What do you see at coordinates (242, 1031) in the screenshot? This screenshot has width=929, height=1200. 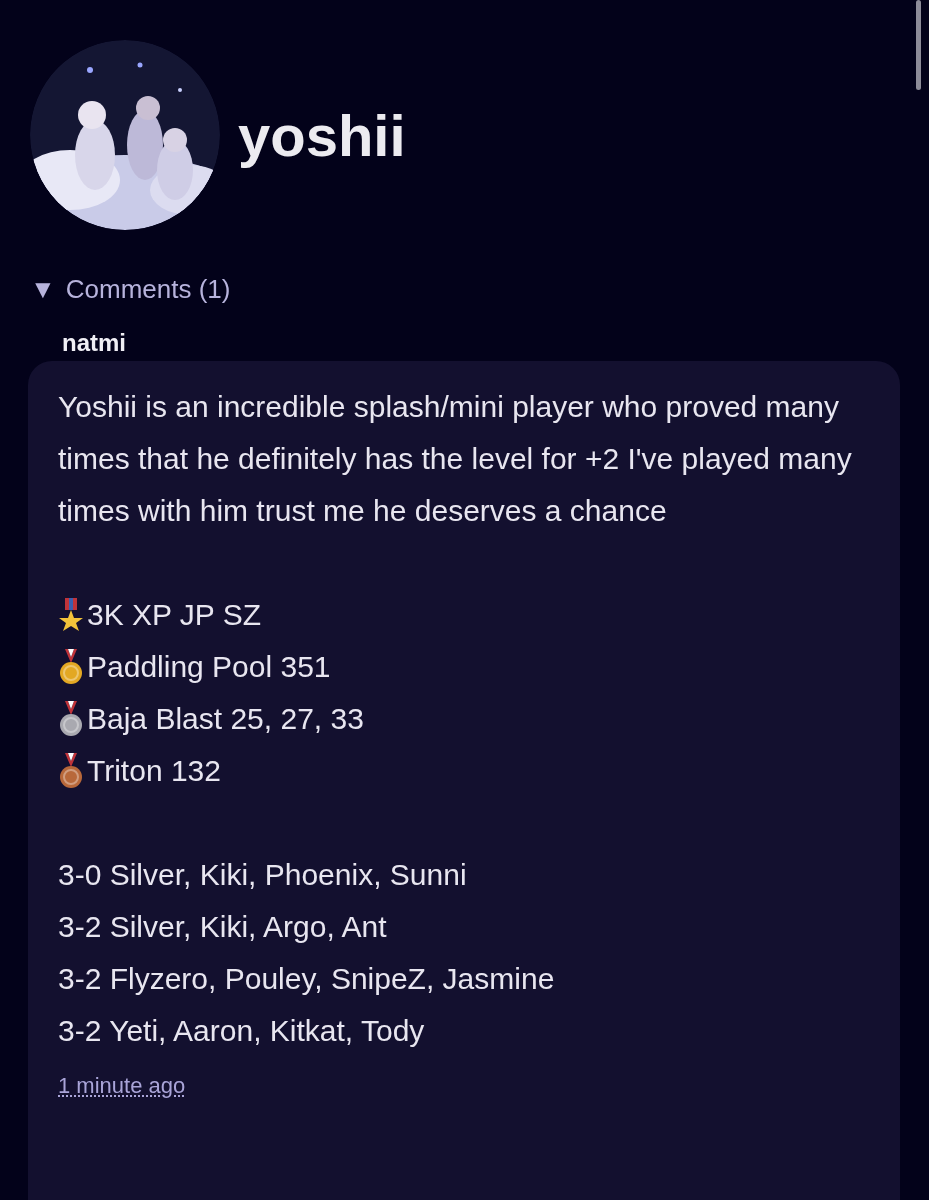 I see `result-line: 3-2 Yeti, Aaron, Kitkat, Tody` at bounding box center [242, 1031].